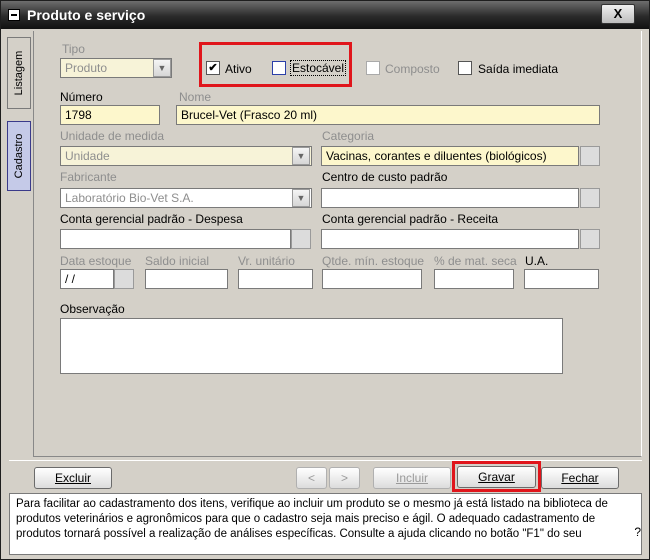 This screenshot has height=560, width=650. I want to click on window-title: Produto e serviço, so click(86, 15).